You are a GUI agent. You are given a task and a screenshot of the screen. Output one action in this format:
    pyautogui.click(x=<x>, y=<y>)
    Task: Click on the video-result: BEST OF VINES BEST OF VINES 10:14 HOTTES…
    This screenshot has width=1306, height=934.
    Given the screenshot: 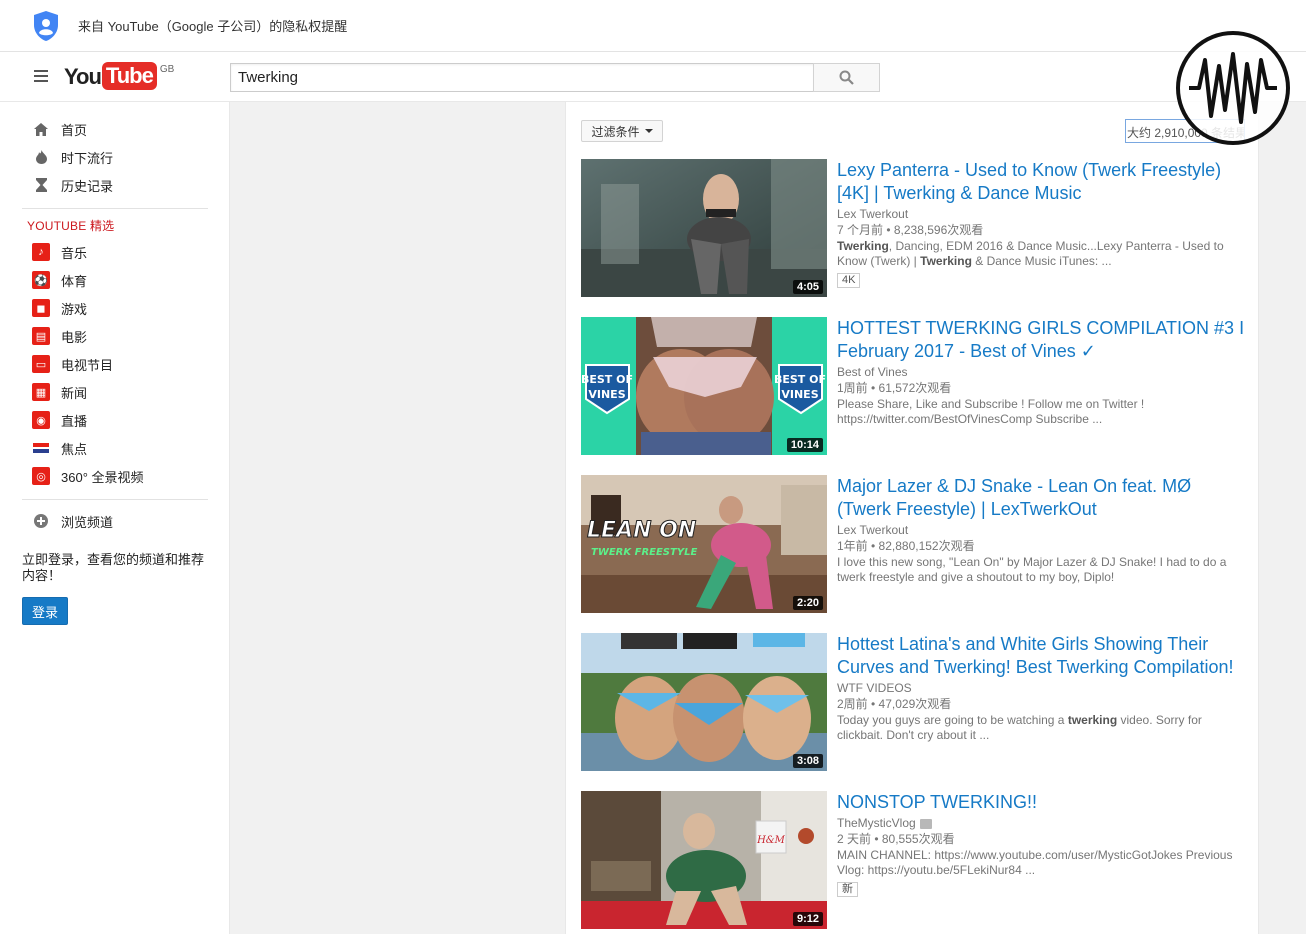 What is the action you would take?
    pyautogui.click(x=913, y=387)
    